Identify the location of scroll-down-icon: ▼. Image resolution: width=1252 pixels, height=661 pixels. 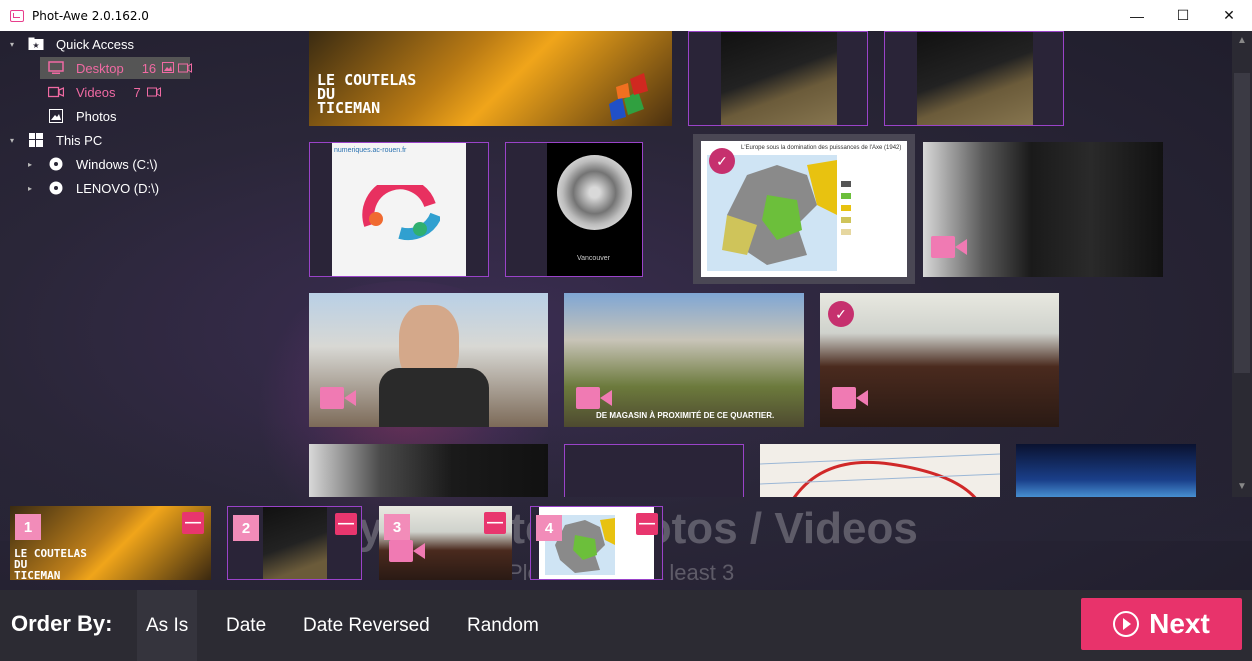
(1242, 486).